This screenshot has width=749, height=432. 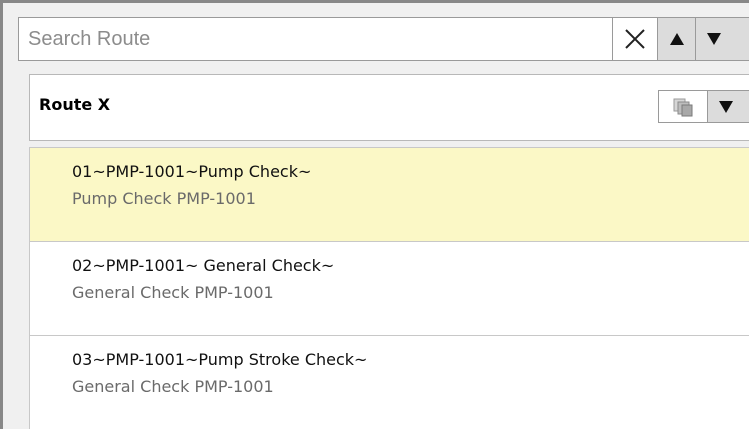 I want to click on item-title: 02~PMP-1001~ General Check~, so click(x=203, y=265).